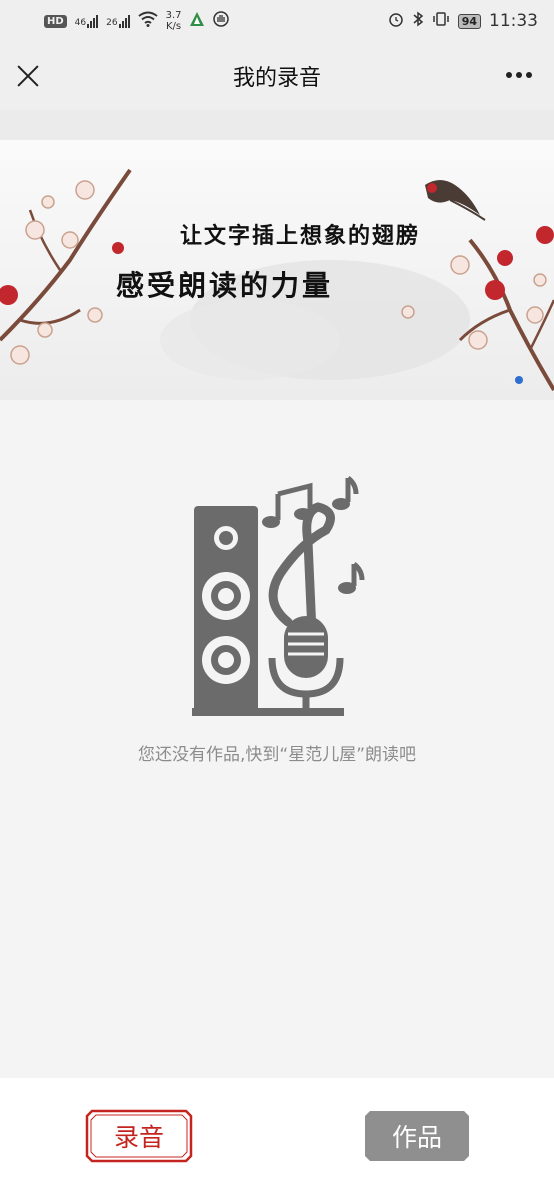  I want to click on page-title: 我的录音, so click(276, 78).